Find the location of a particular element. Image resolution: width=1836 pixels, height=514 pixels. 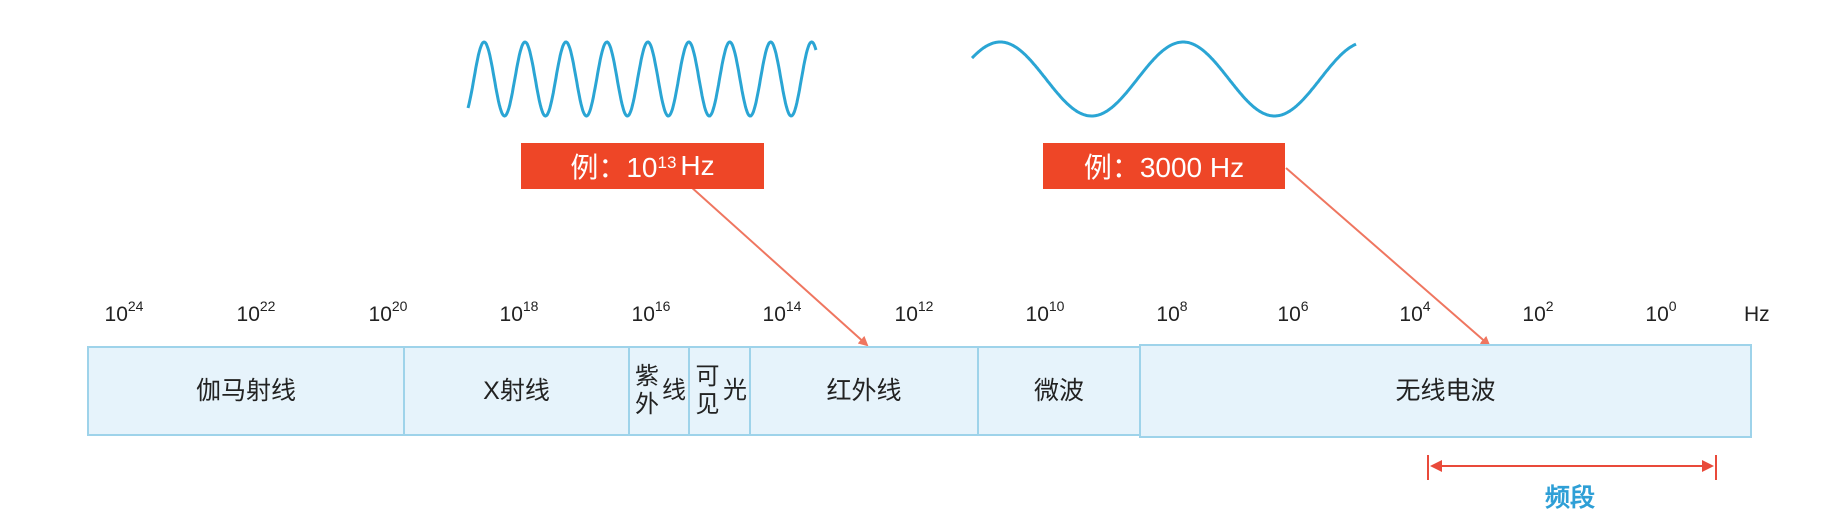

callout-arrow-low is located at coordinates (1388, 257).